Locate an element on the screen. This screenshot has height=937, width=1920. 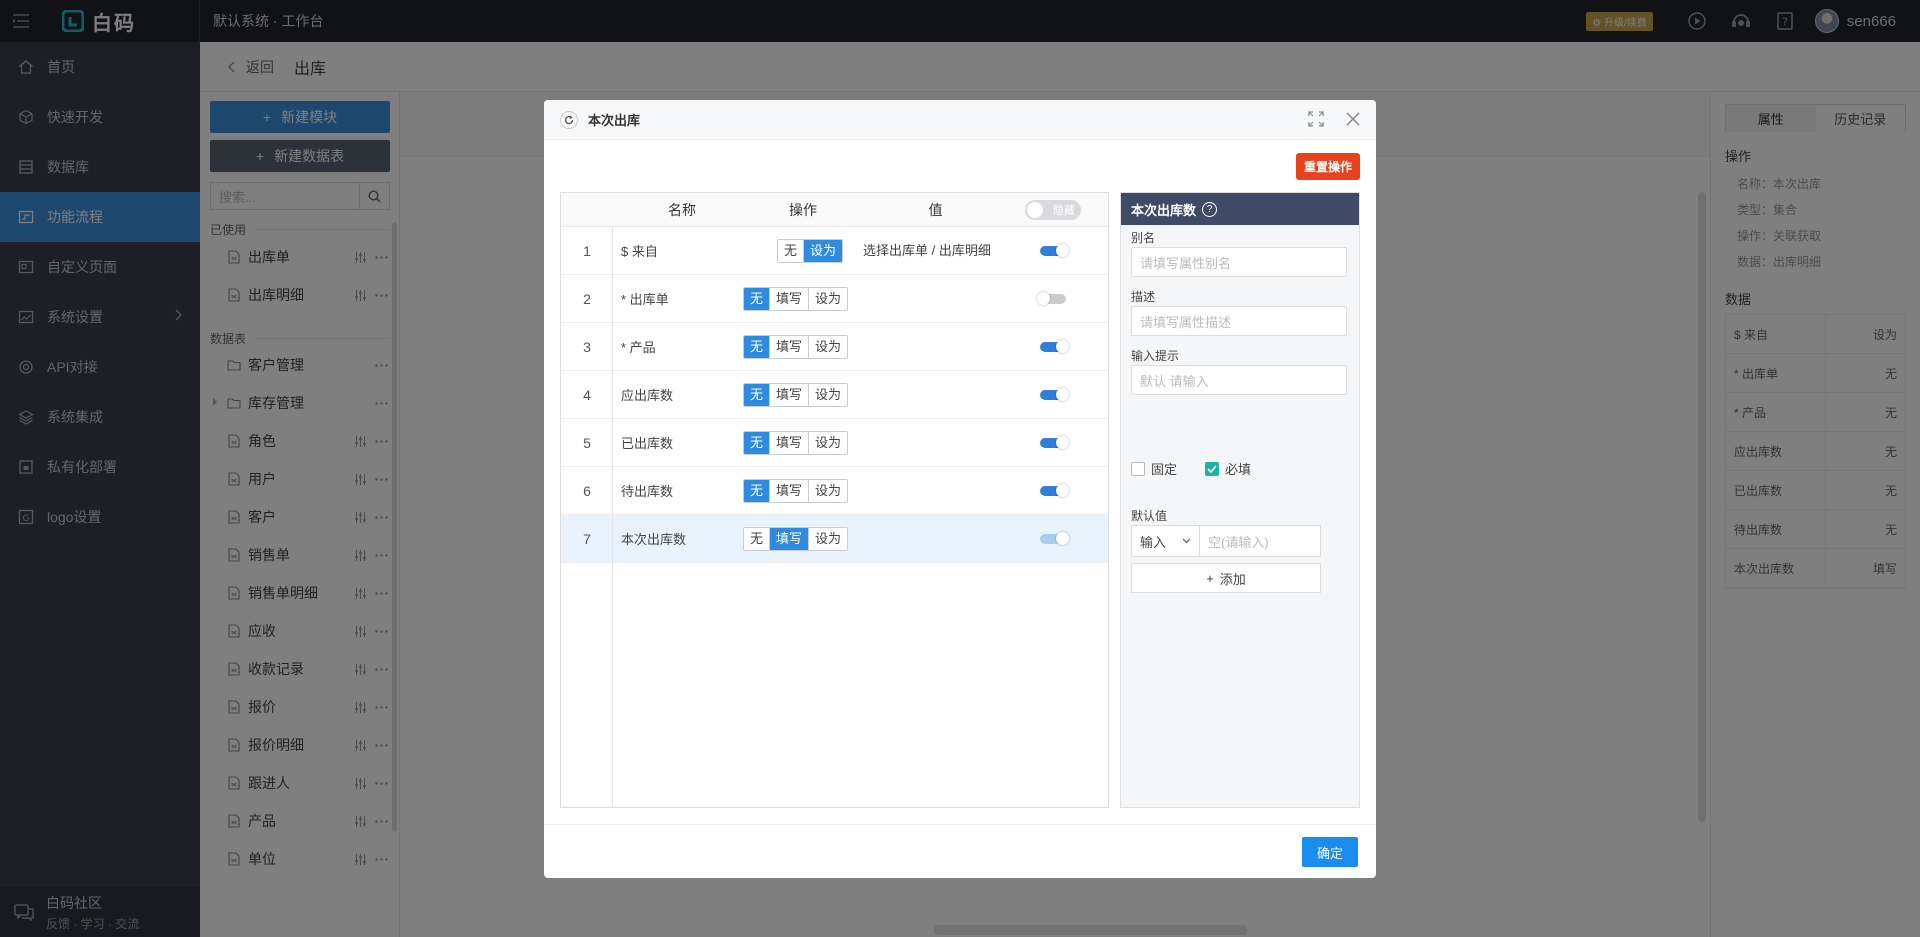
fixed-checkbox: 固定 is located at coordinates (1154, 468).